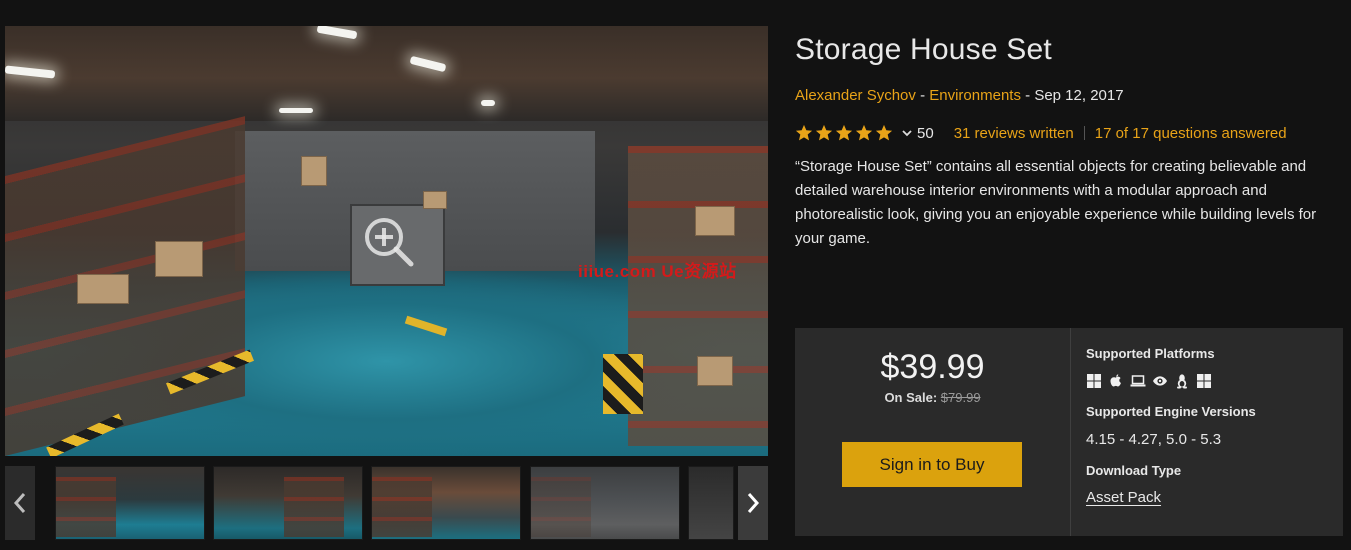 This screenshot has width=1351, height=550. Describe the element at coordinates (1149, 381) in the screenshot. I see `platform-icons` at that location.